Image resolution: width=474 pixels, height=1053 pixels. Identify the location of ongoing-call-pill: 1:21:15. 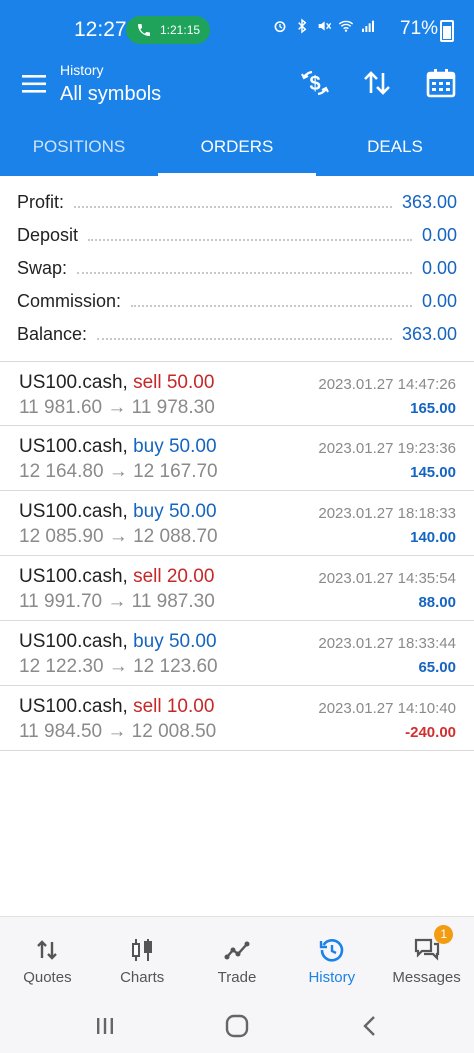
(168, 30).